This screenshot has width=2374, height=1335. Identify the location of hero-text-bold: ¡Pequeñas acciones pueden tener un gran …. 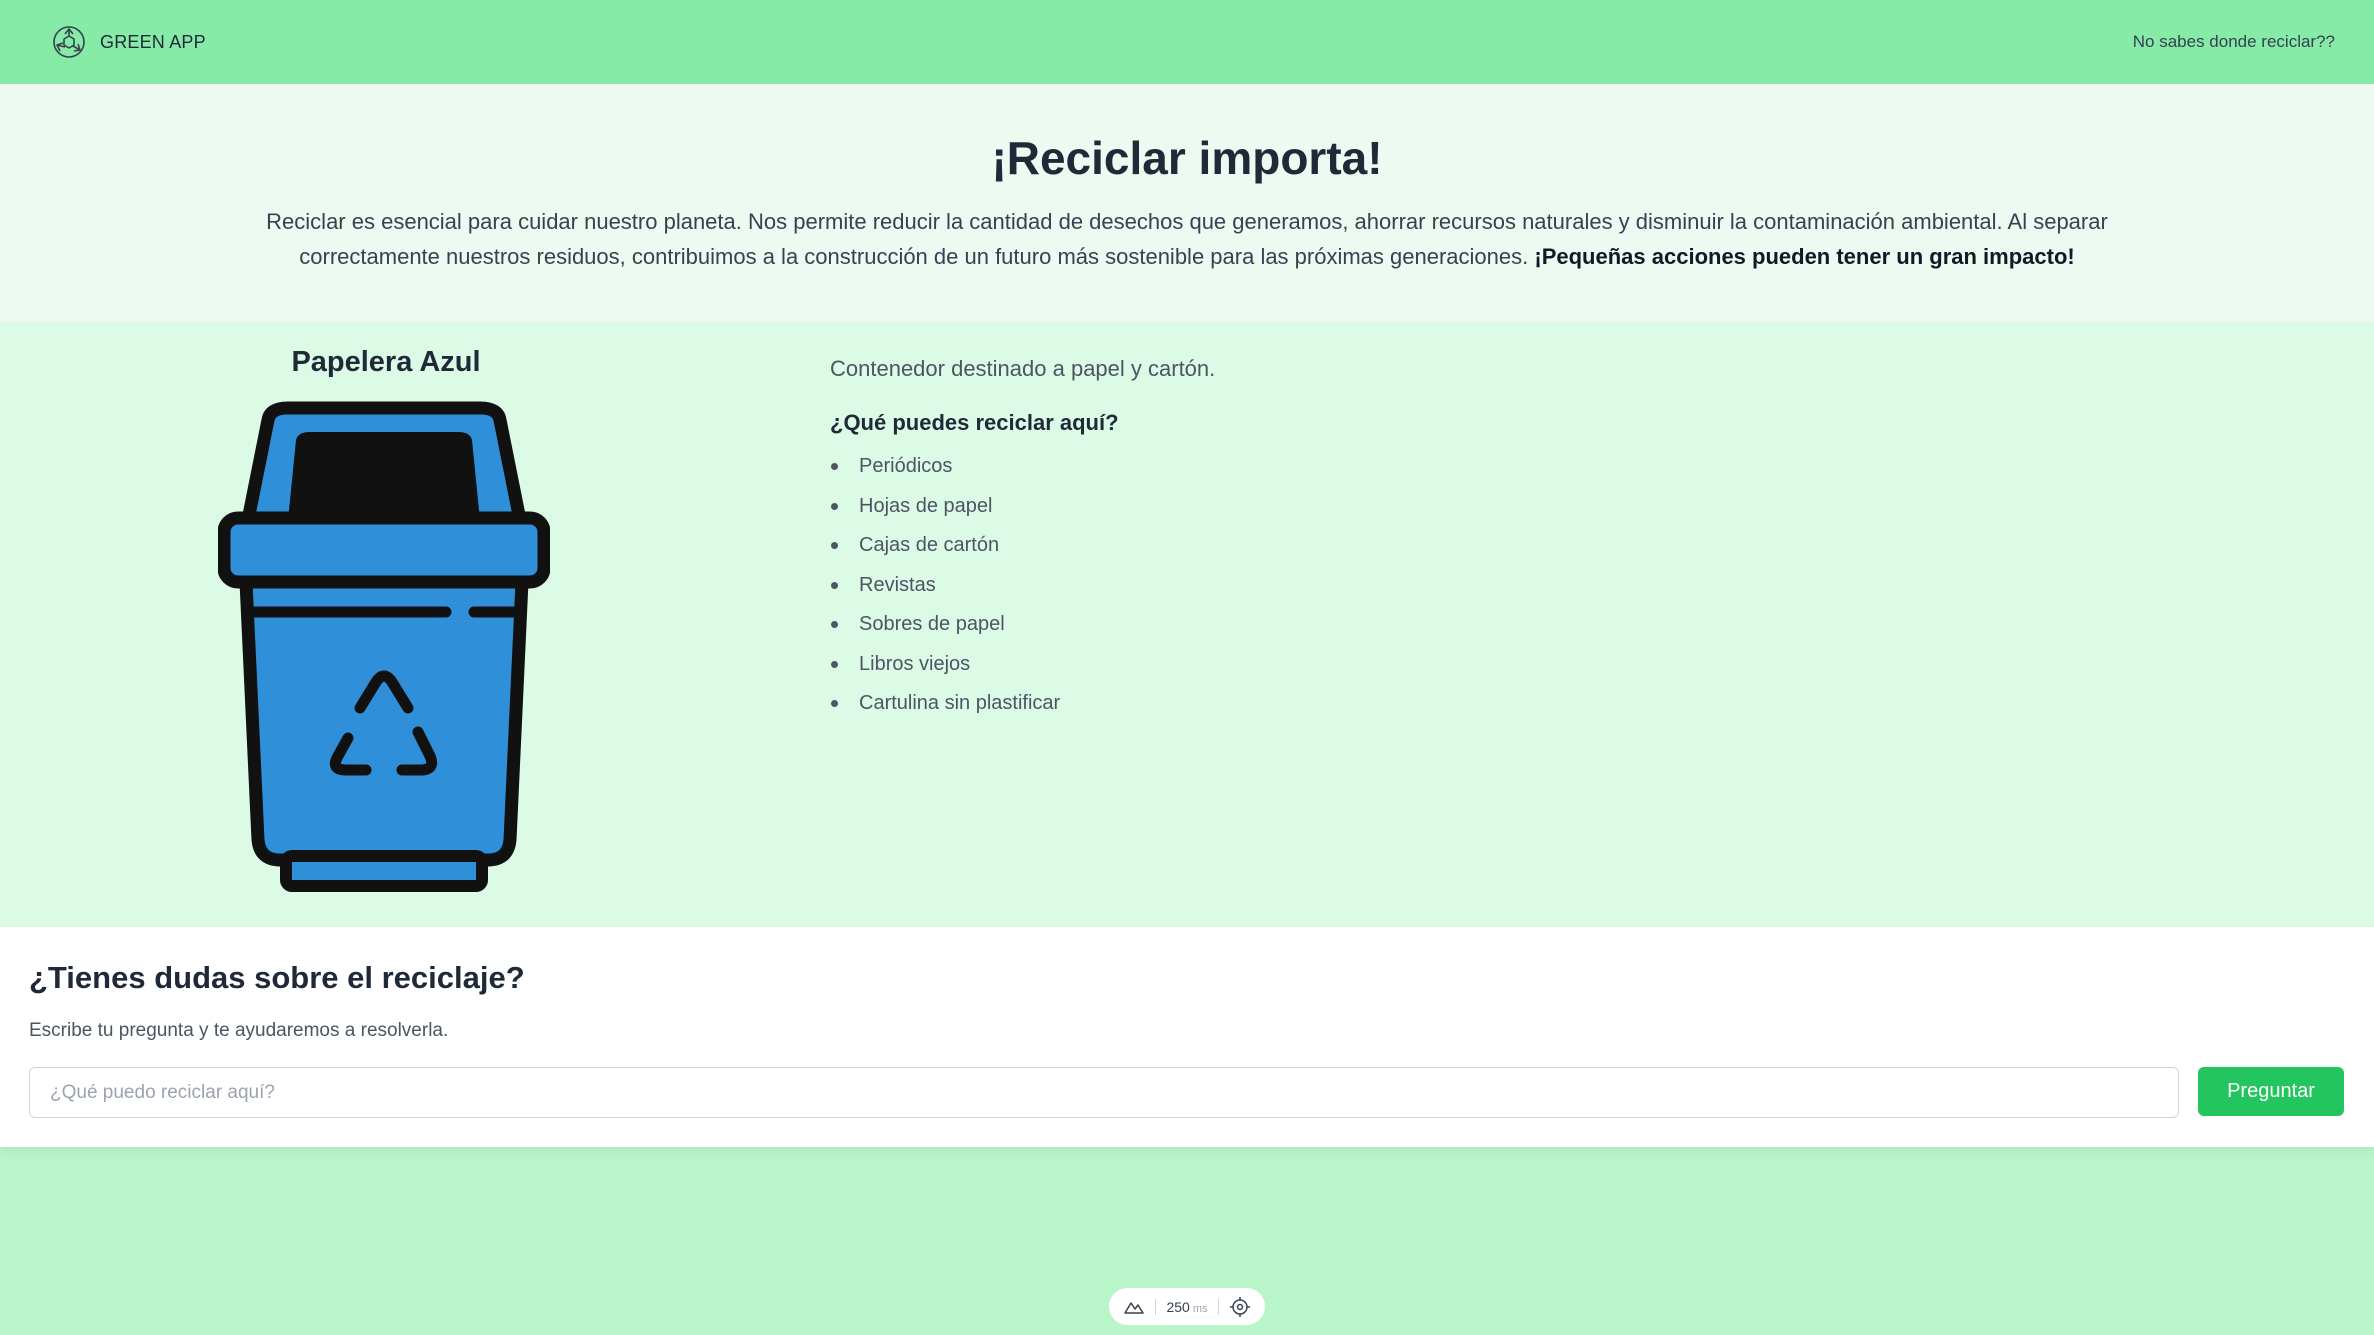
(1804, 256).